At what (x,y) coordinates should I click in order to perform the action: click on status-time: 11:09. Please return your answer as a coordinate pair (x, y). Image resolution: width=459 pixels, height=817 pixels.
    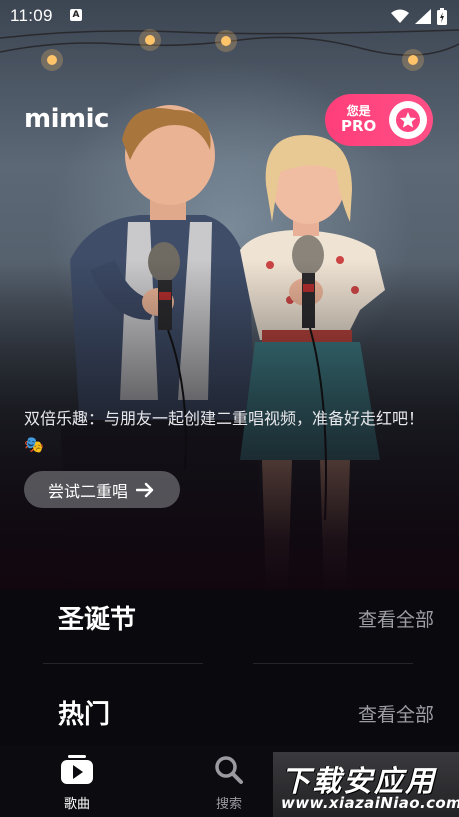
    Looking at the image, I should click on (31, 15).